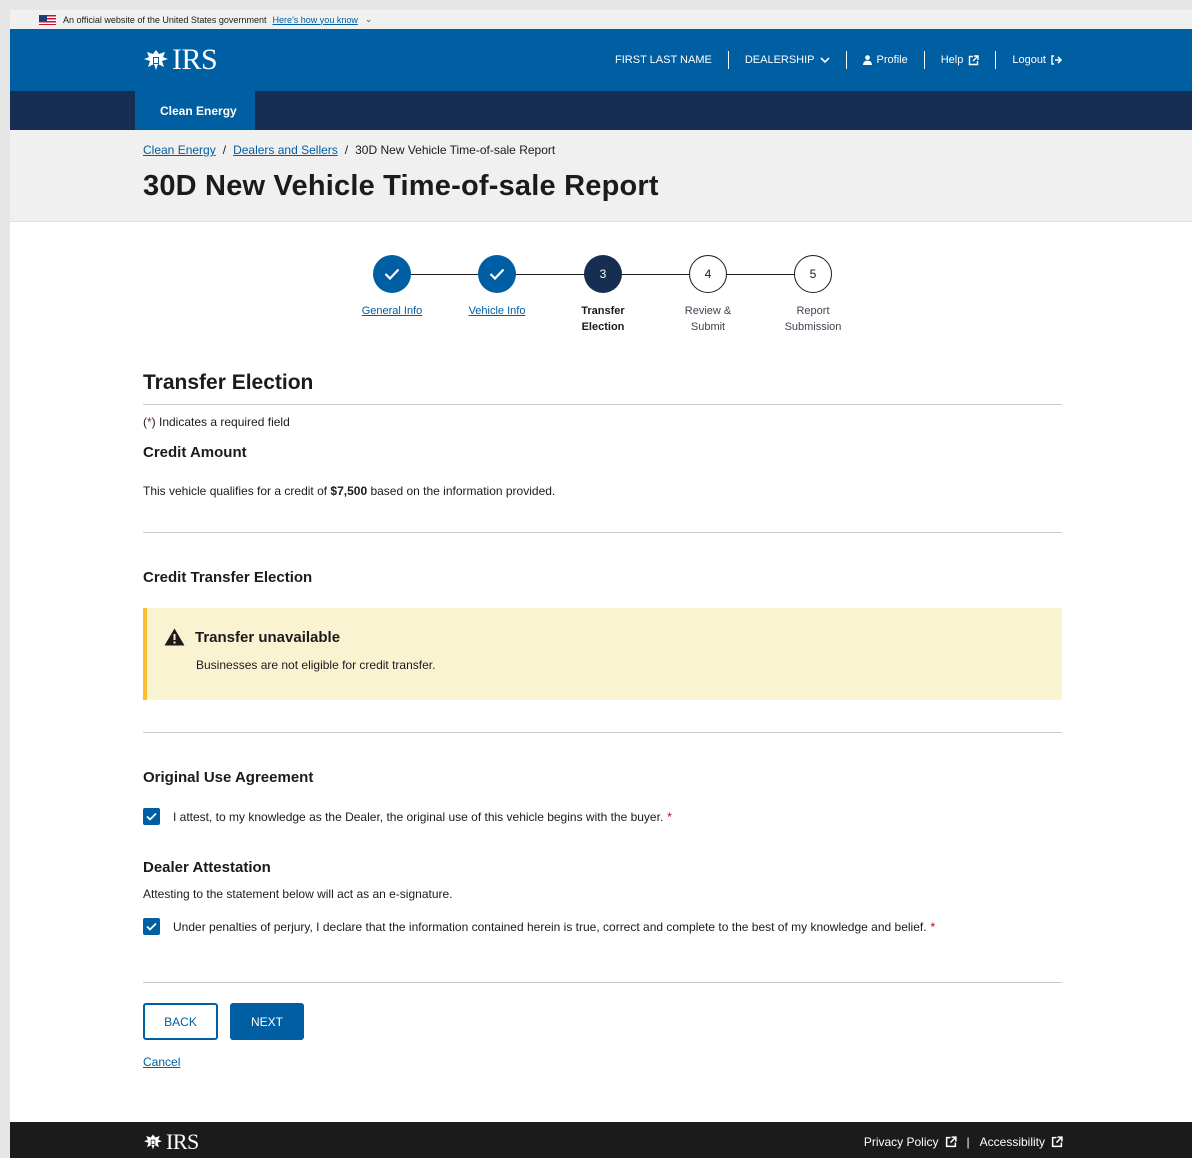  I want to click on step-label-line: Election, so click(603, 327).